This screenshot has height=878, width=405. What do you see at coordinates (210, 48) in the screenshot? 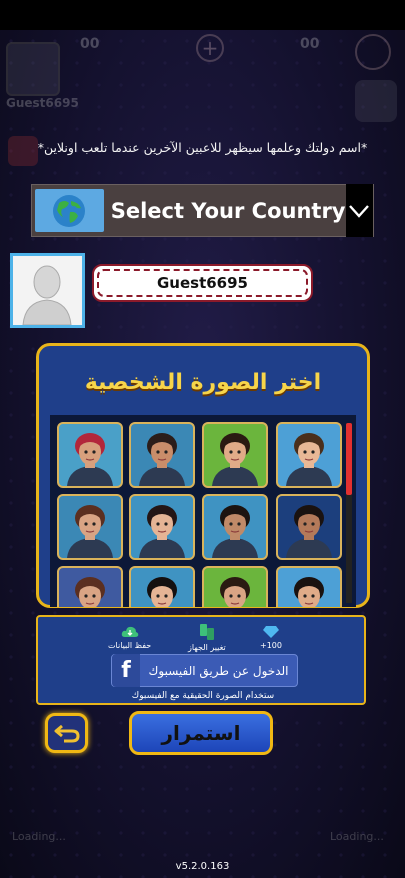
I see `background-plus-icon: +` at bounding box center [210, 48].